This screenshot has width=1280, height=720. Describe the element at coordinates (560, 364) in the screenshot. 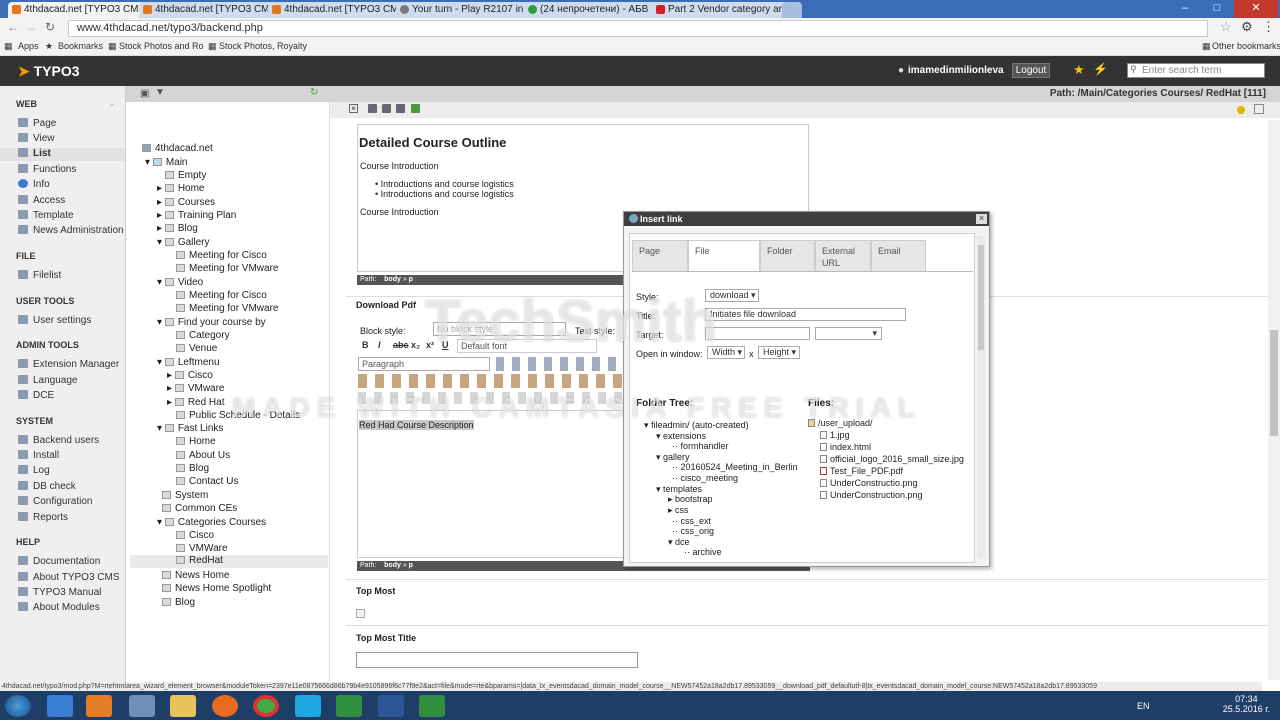

I see `formatting-toolbar` at that location.